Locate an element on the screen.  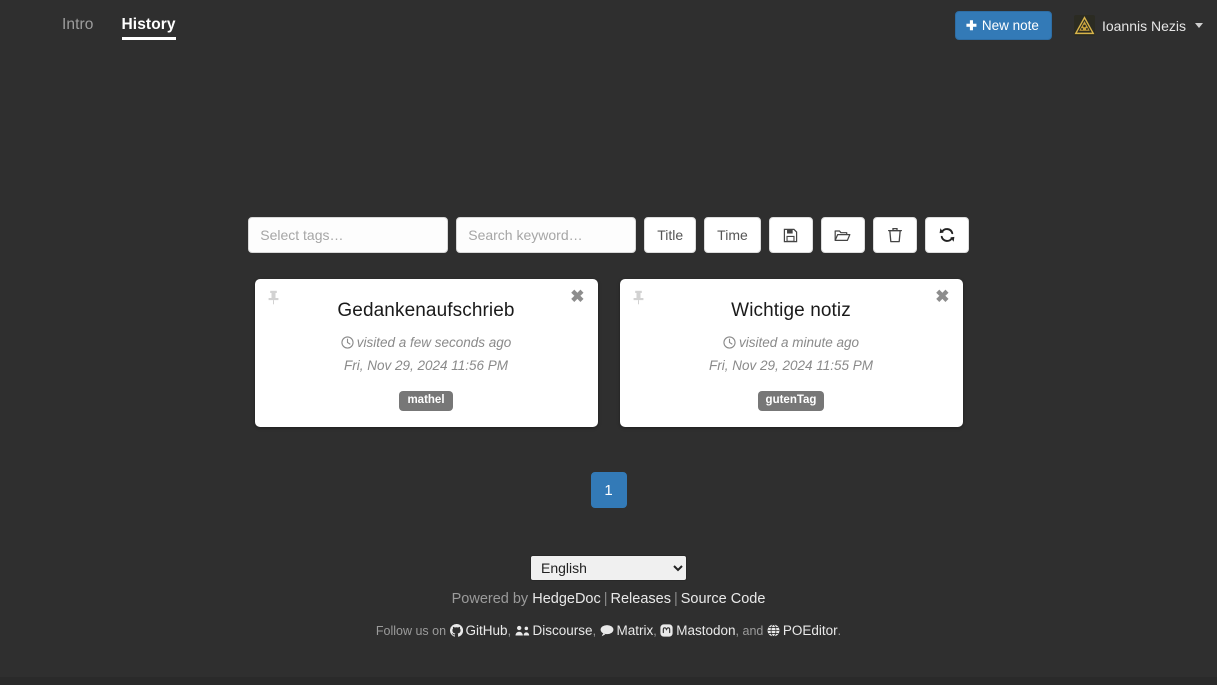
matrix-comment-icon is located at coordinates (607, 632).